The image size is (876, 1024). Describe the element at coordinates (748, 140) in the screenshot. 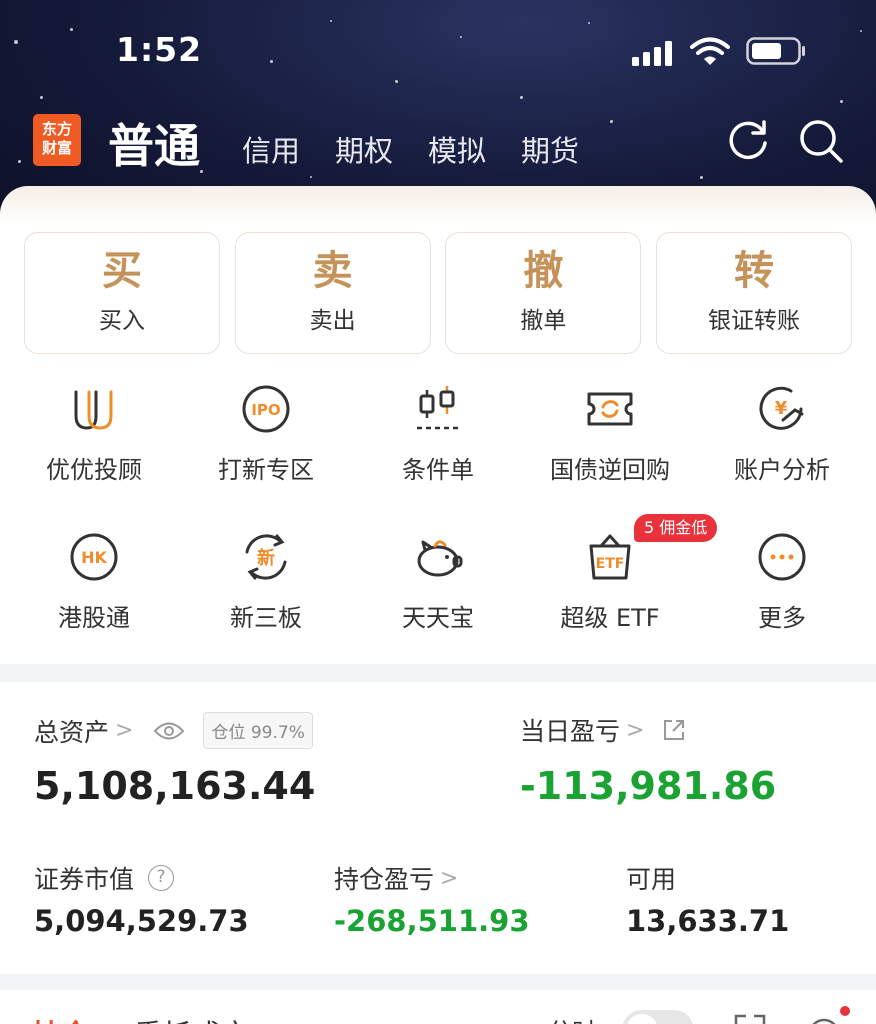

I see `refresh-icon` at that location.